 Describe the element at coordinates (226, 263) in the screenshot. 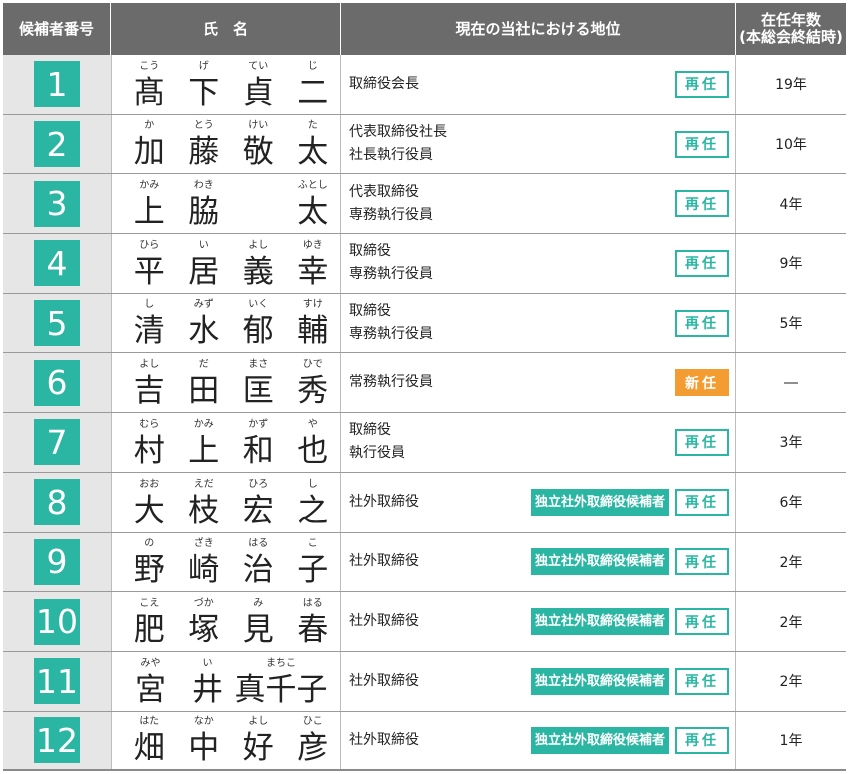

I see `candidate-name: ひら平い居よし義ゆき幸` at that location.